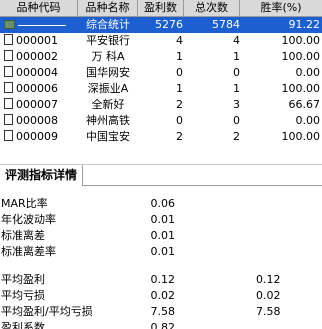 The image size is (322, 329). What do you see at coordinates (161, 105) in the screenshot?
I see `table-row: 000007 全新好 2 3 66.67` at bounding box center [161, 105].